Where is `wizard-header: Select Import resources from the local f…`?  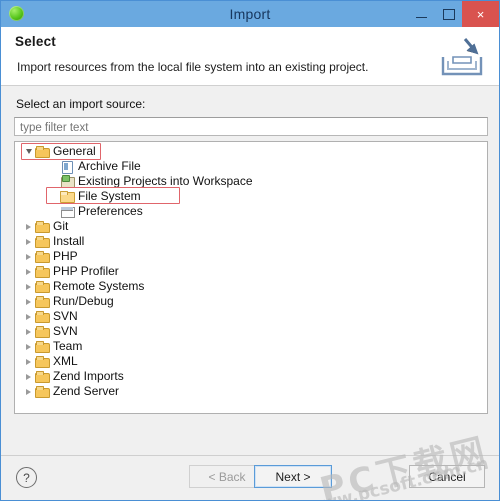 wizard-header: Select Import resources from the local f… is located at coordinates (250, 56).